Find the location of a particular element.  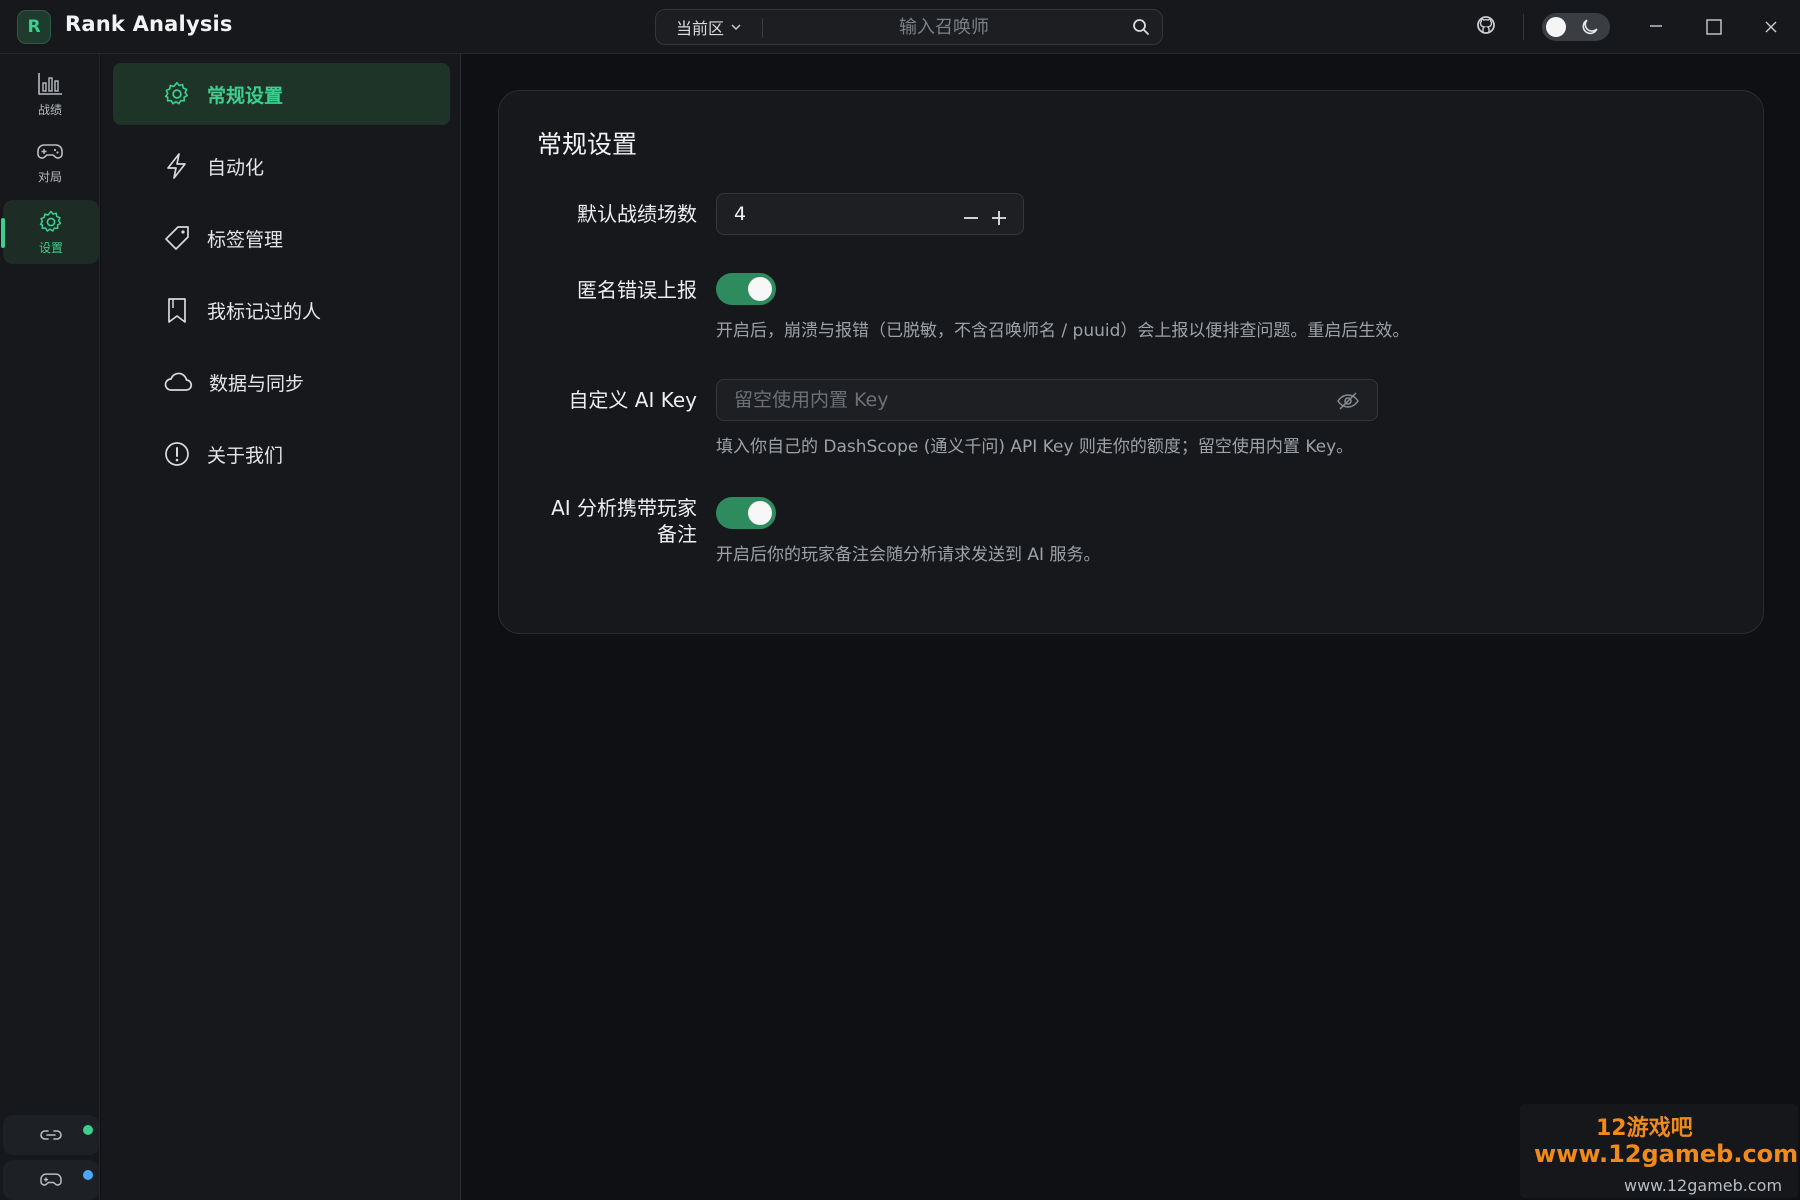

minimize-icon is located at coordinates (1656, 26).